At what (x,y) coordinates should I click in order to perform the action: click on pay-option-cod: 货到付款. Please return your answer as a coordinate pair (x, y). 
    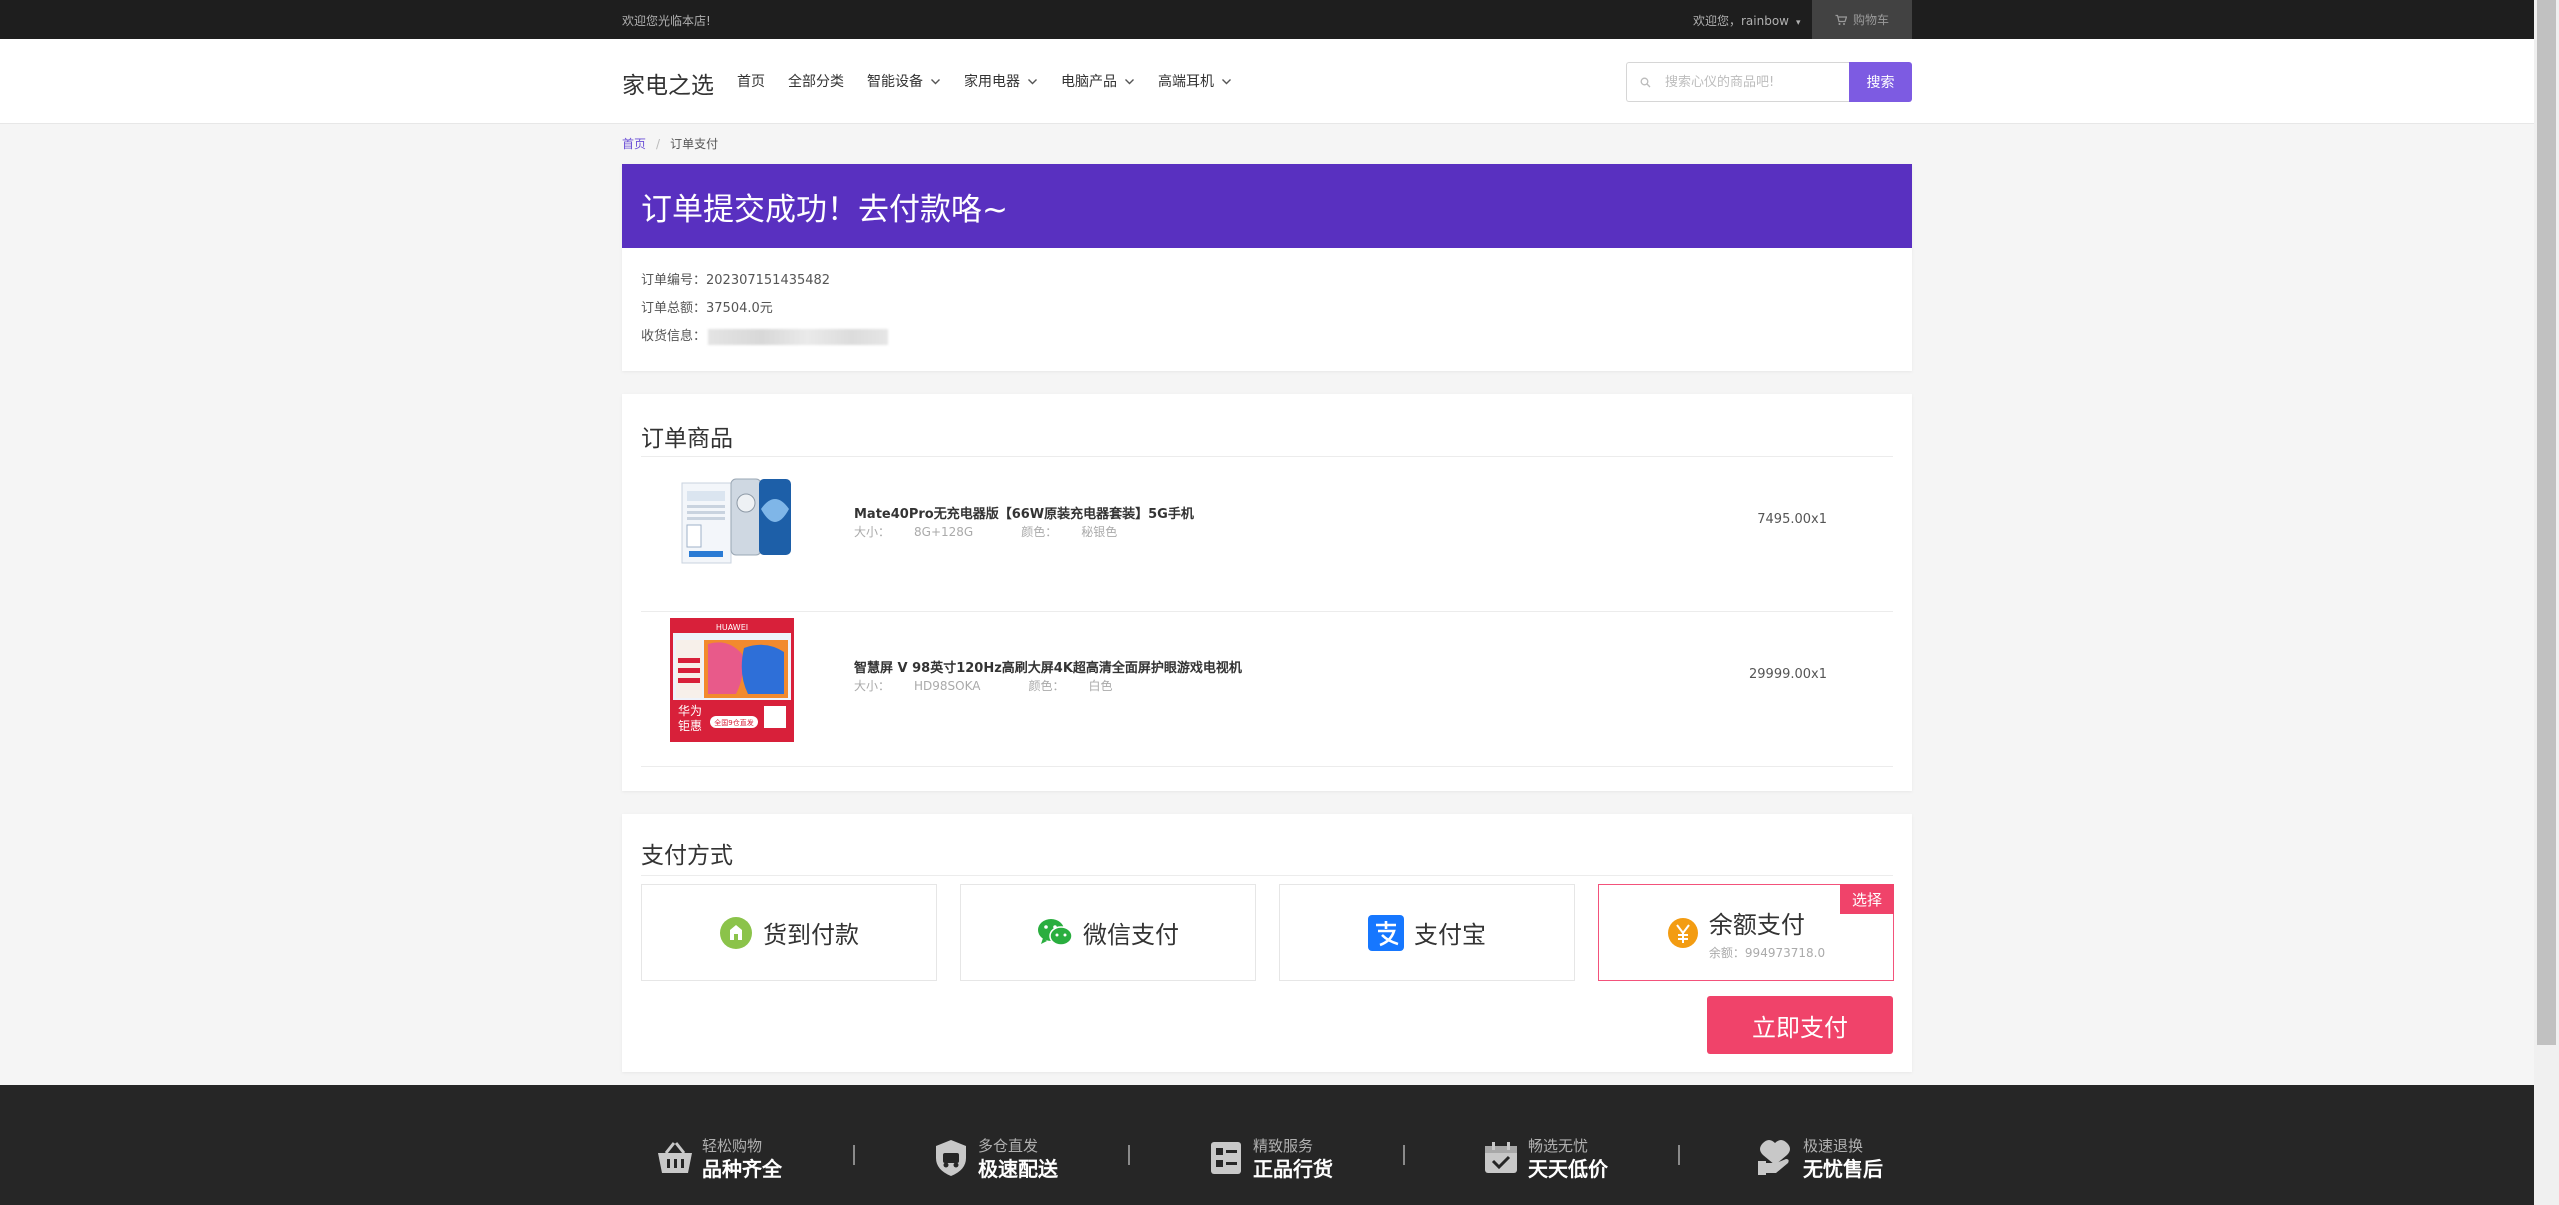
    Looking at the image, I should click on (789, 932).